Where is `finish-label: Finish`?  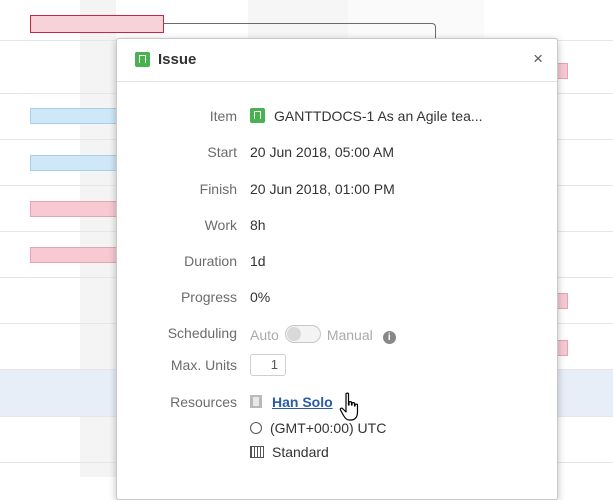
finish-label: Finish is located at coordinates (218, 189).